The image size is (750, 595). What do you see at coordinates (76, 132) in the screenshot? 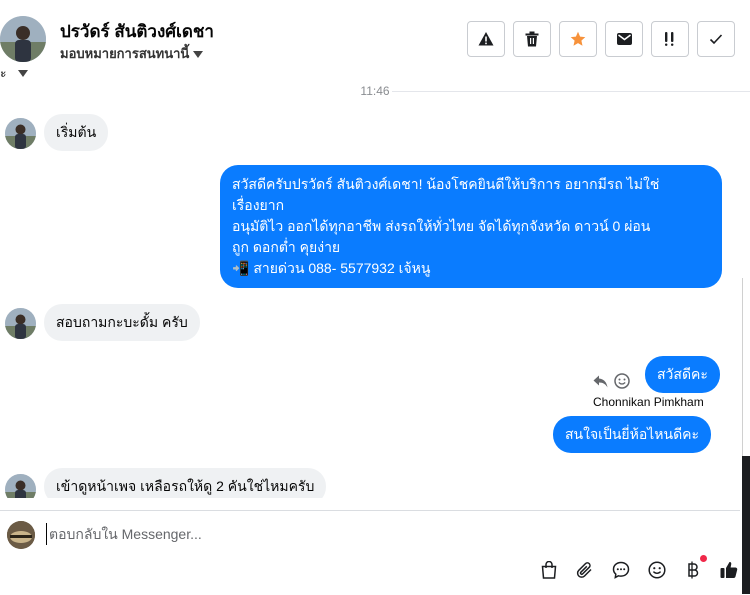
I see `incoming-message: เริ่มต้น` at bounding box center [76, 132].